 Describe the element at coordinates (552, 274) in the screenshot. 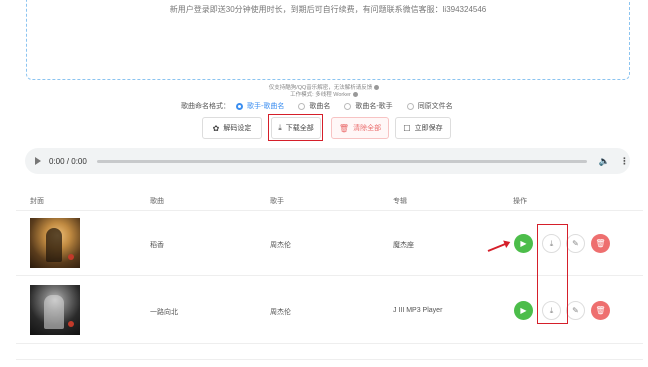

I see `annotation-box-download-buttons` at that location.